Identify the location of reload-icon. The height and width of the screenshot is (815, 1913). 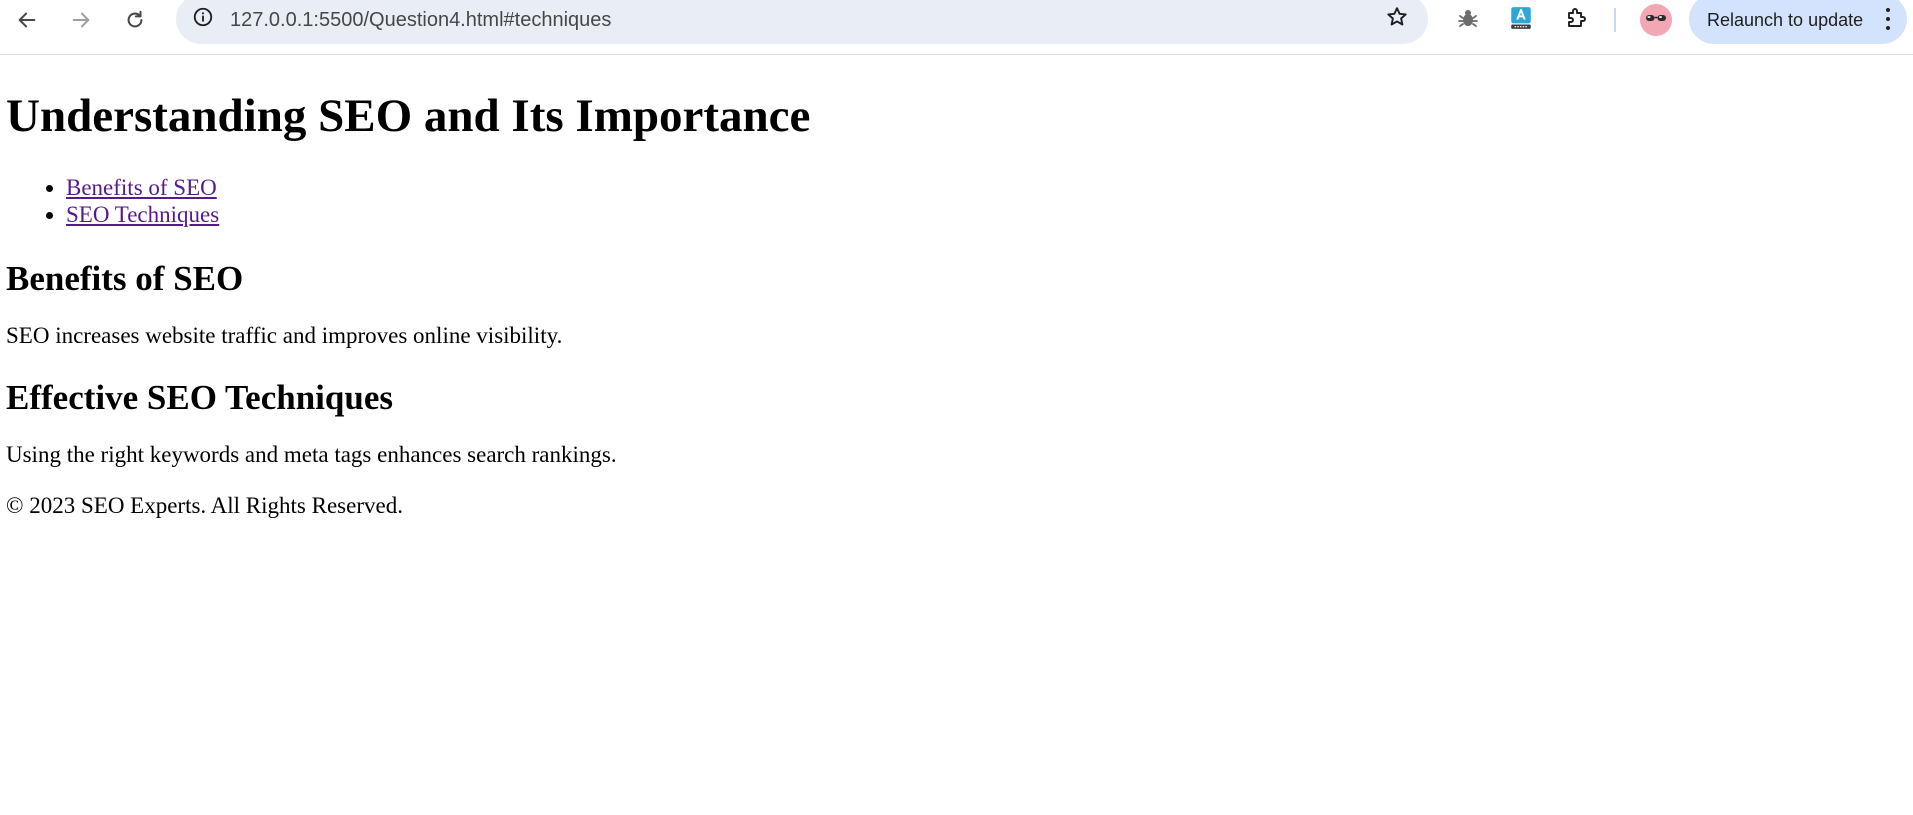
(135, 20).